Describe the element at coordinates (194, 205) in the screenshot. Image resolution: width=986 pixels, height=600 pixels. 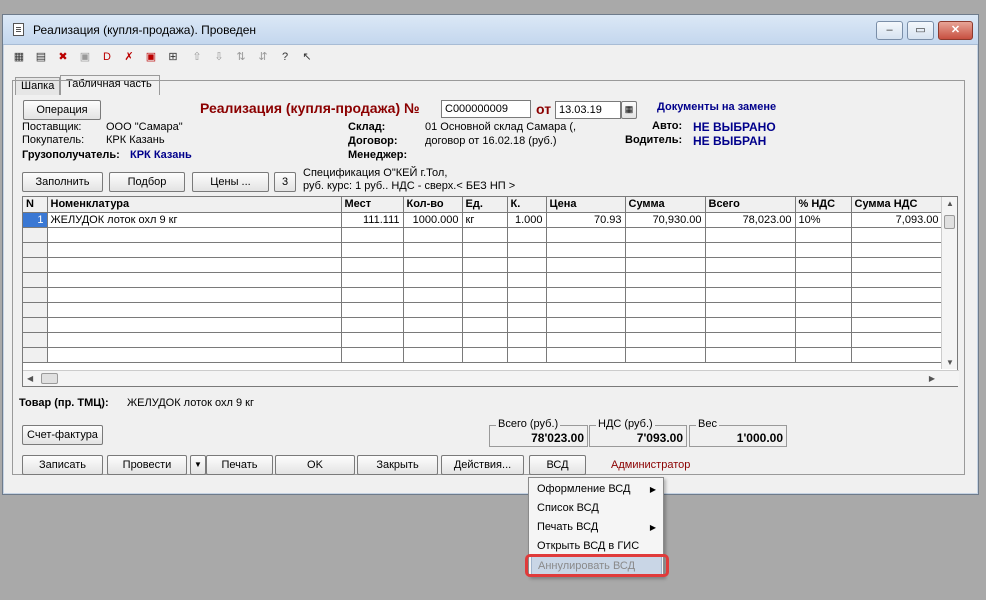
I see `col-nomenclature: Номенклатура` at that location.